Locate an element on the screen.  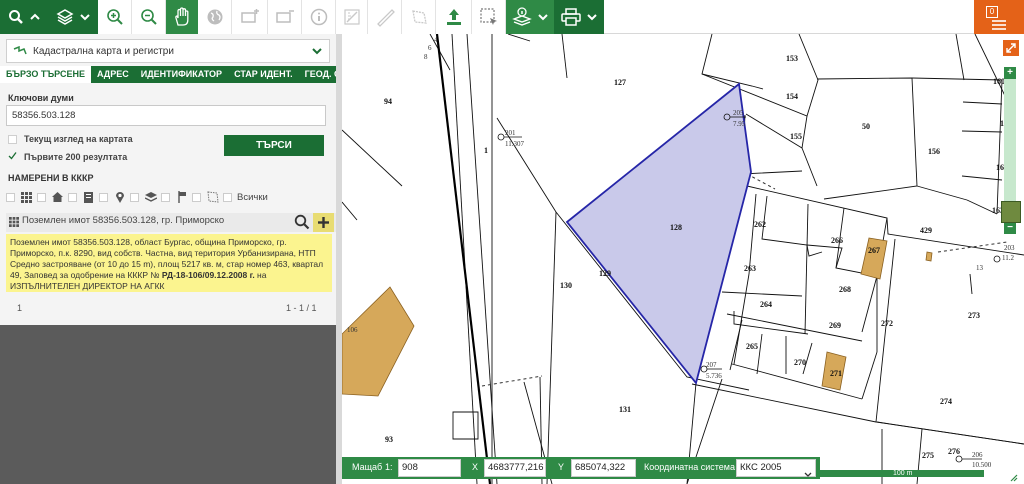
parcel-label: 276 is located at coordinates (954, 451).